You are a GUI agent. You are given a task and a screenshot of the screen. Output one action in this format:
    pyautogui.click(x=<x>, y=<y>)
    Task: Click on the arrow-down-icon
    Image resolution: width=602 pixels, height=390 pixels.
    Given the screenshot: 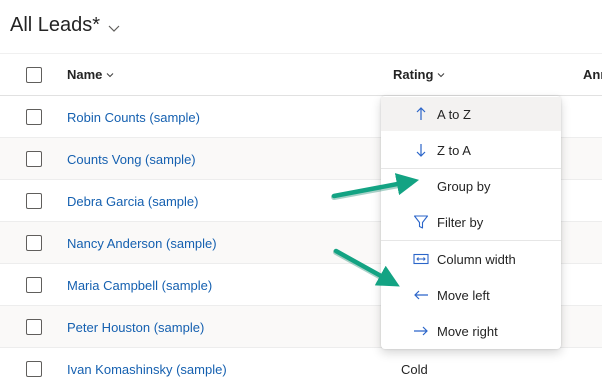 What is the action you would take?
    pyautogui.click(x=421, y=150)
    